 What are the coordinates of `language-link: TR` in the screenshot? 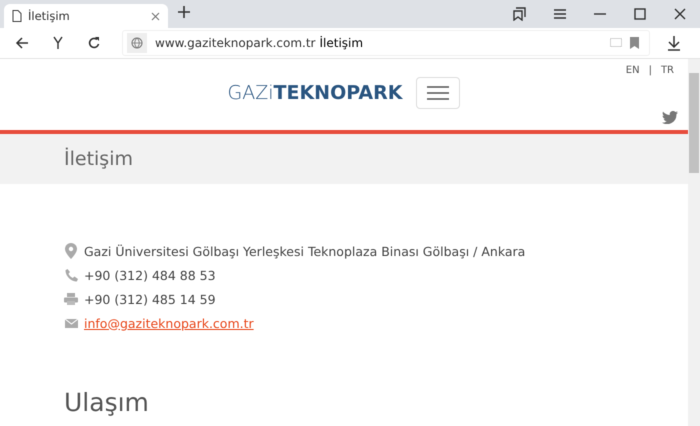 It's located at (667, 70).